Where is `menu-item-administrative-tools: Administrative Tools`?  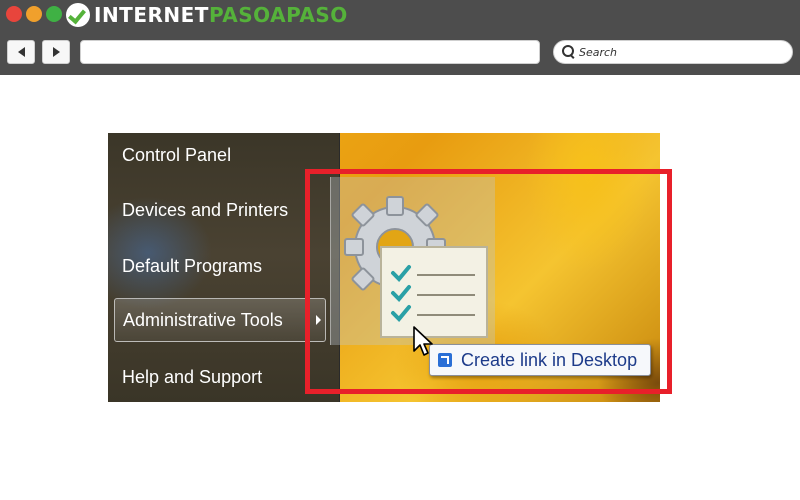
menu-item-administrative-tools: Administrative Tools is located at coordinates (220, 320).